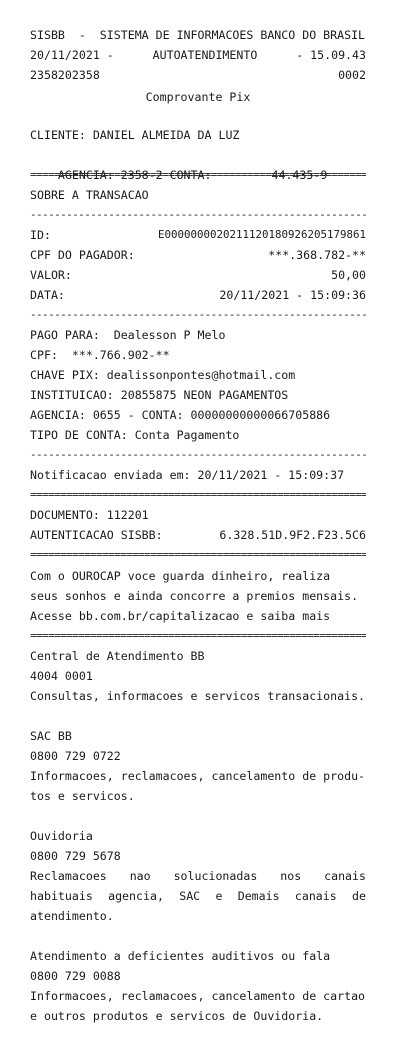  Describe the element at coordinates (47, 295) in the screenshot. I see `transaction-data-label: DATA:` at that location.